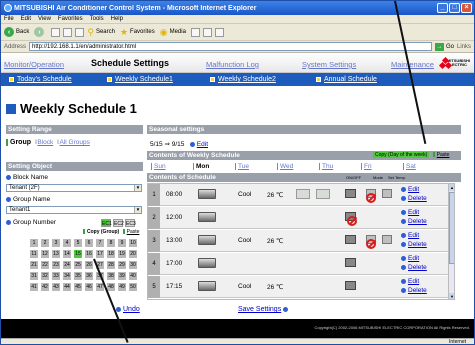 The width and height of the screenshot is (475, 345). I want to click on back-button: ‹ Back, so click(16, 32).